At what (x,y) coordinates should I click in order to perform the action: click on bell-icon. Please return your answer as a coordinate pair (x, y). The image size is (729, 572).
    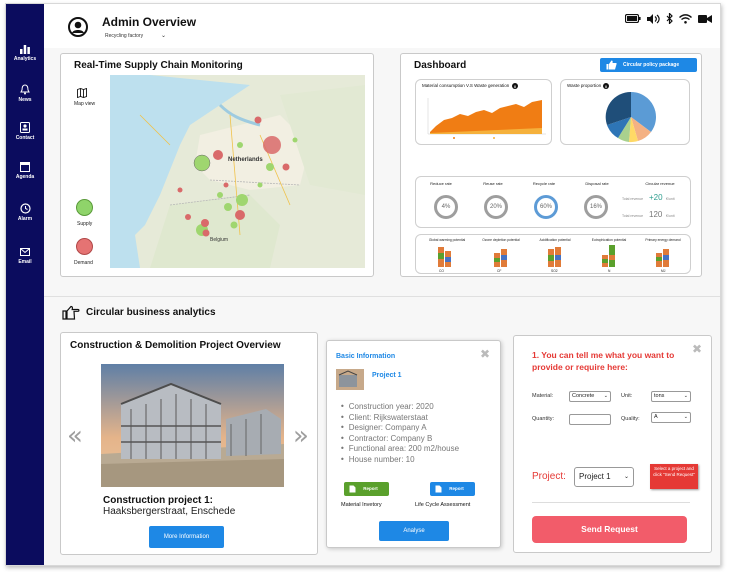
    Looking at the image, I should click on (25, 89).